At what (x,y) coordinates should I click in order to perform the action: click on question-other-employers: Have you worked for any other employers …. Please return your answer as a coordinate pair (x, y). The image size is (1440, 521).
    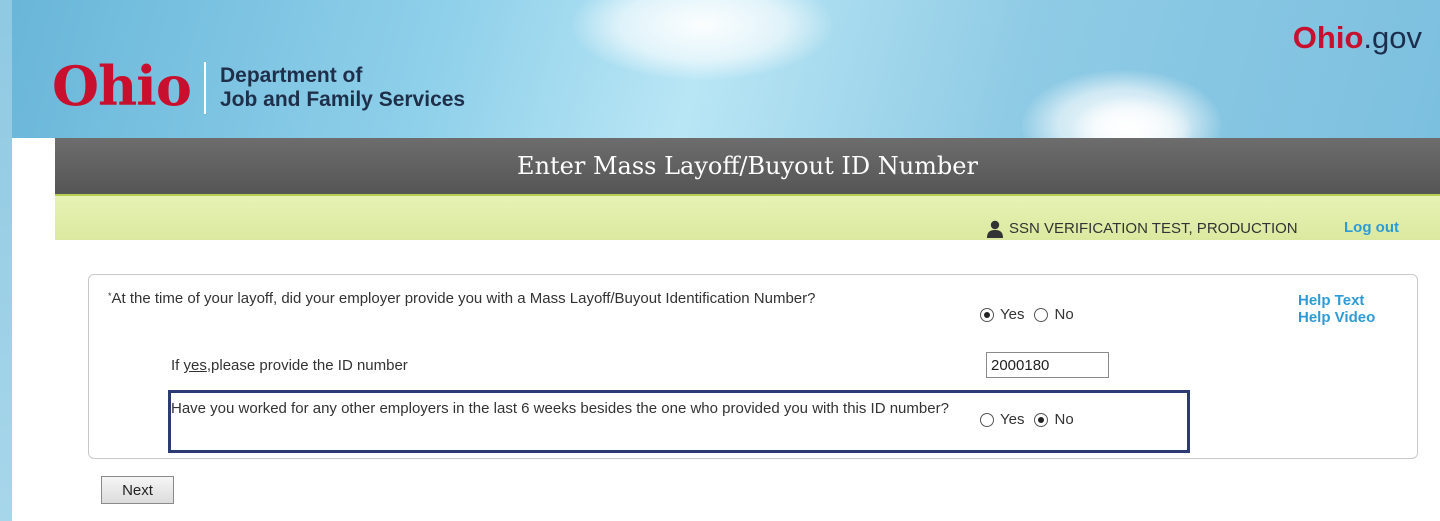
    Looking at the image, I should click on (560, 408).